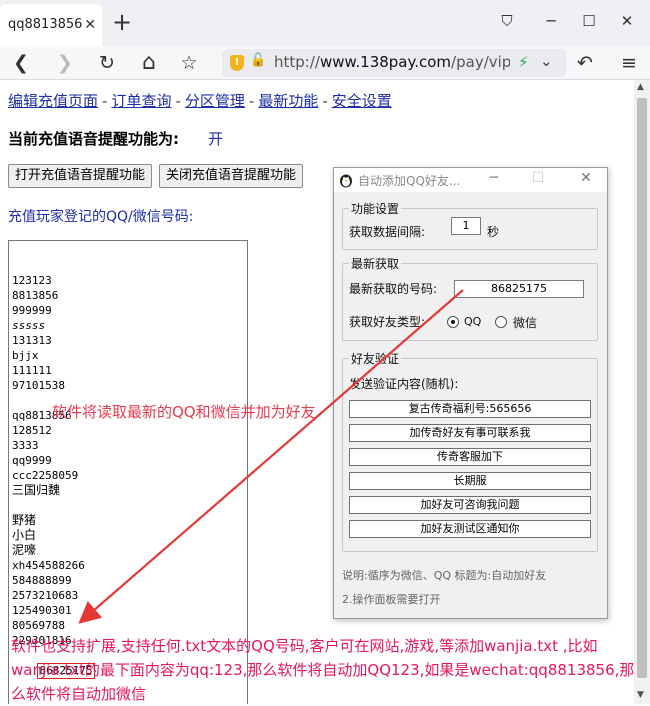  I want to click on nav-link-orders: 订单查询, so click(141, 101).